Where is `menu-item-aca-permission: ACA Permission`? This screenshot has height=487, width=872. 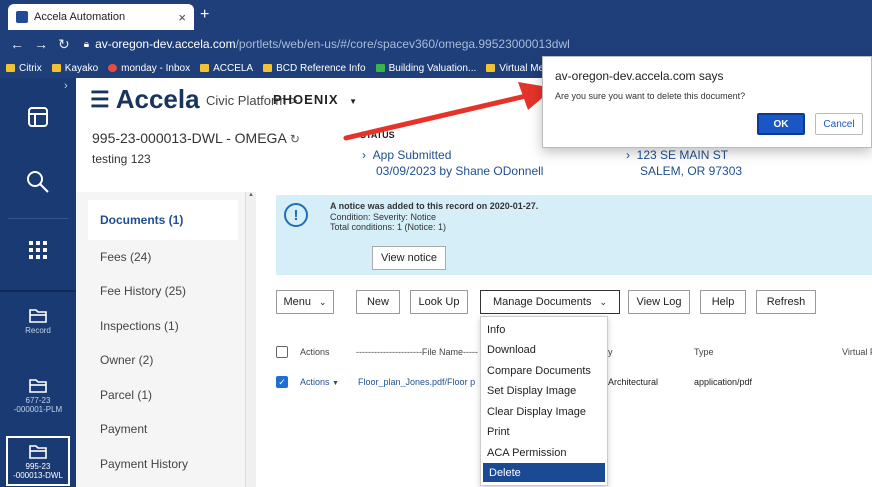 menu-item-aca-permission: ACA Permission is located at coordinates (544, 452).